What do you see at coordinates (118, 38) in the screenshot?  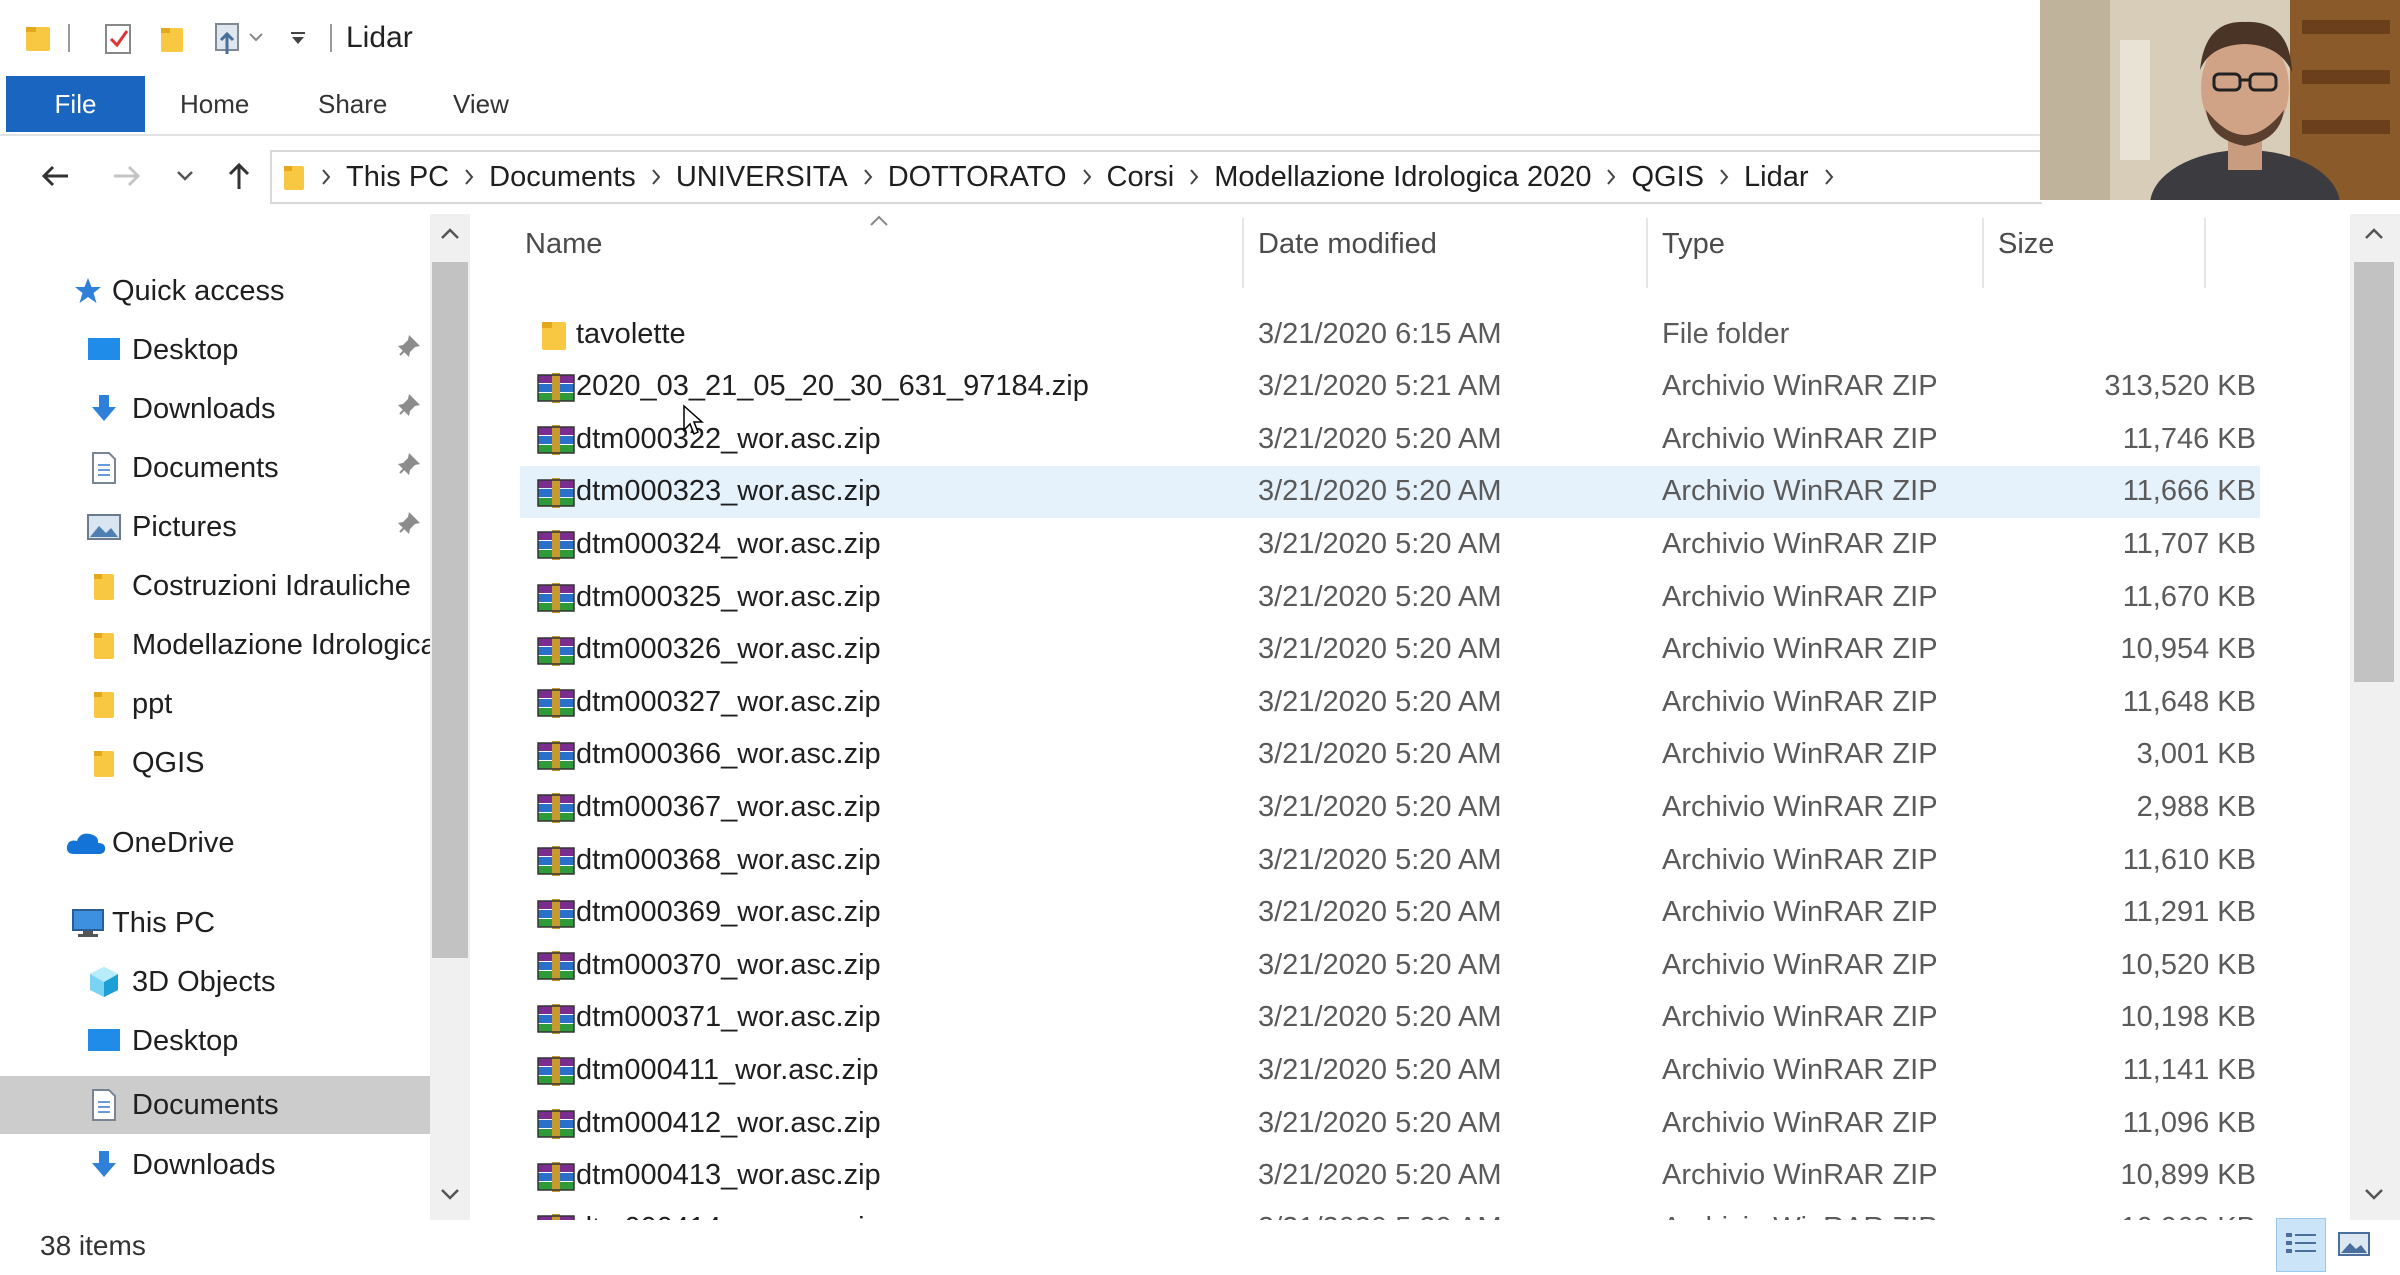 I see `properties-icon` at bounding box center [118, 38].